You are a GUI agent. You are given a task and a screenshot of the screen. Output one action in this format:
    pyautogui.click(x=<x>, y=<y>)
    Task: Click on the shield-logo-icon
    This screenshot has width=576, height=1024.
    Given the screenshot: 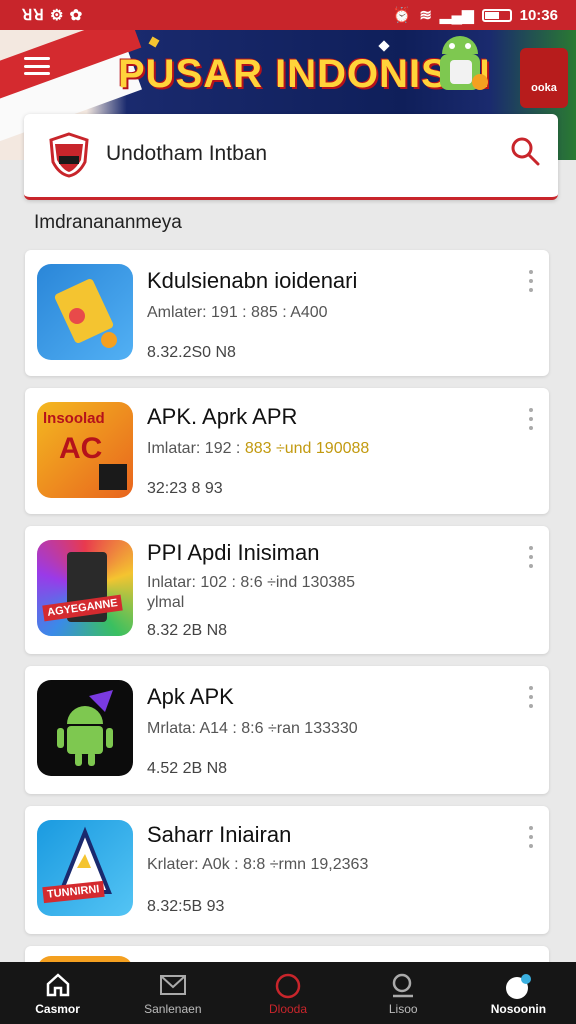 What is the action you would take?
    pyautogui.click(x=69, y=155)
    